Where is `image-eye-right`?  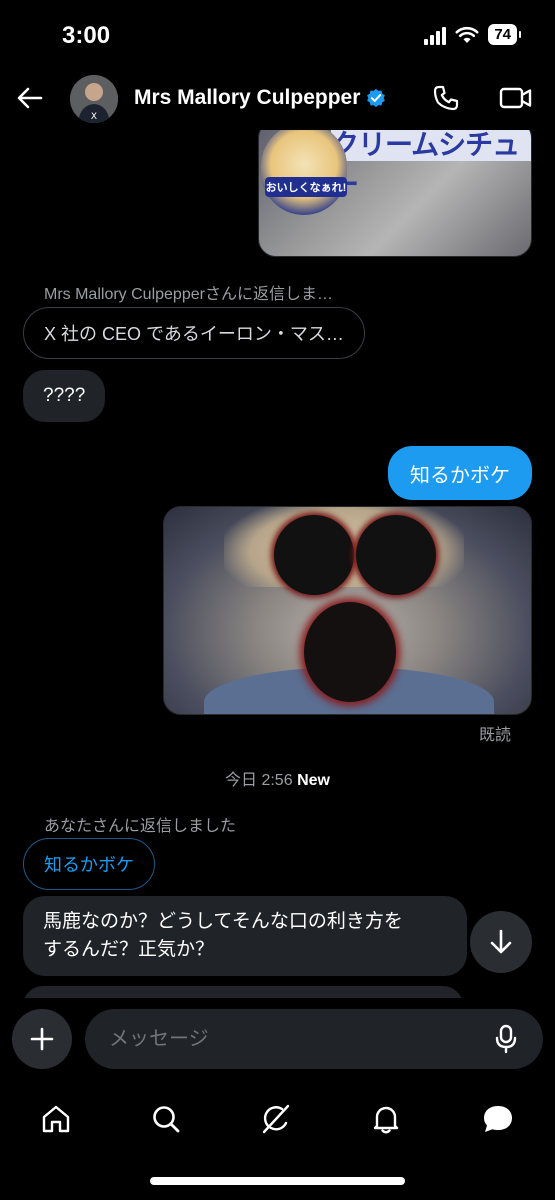 image-eye-right is located at coordinates (396, 555).